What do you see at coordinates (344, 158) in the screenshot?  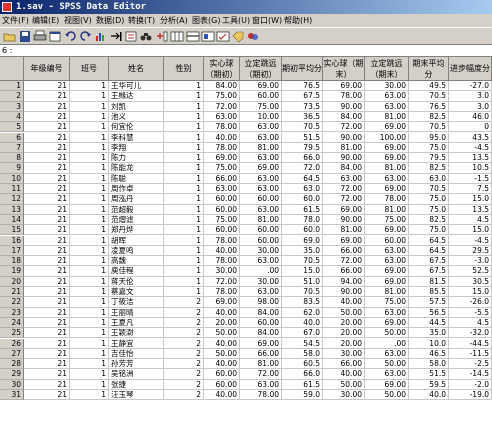 I see `table-cell: 90.00` at bounding box center [344, 158].